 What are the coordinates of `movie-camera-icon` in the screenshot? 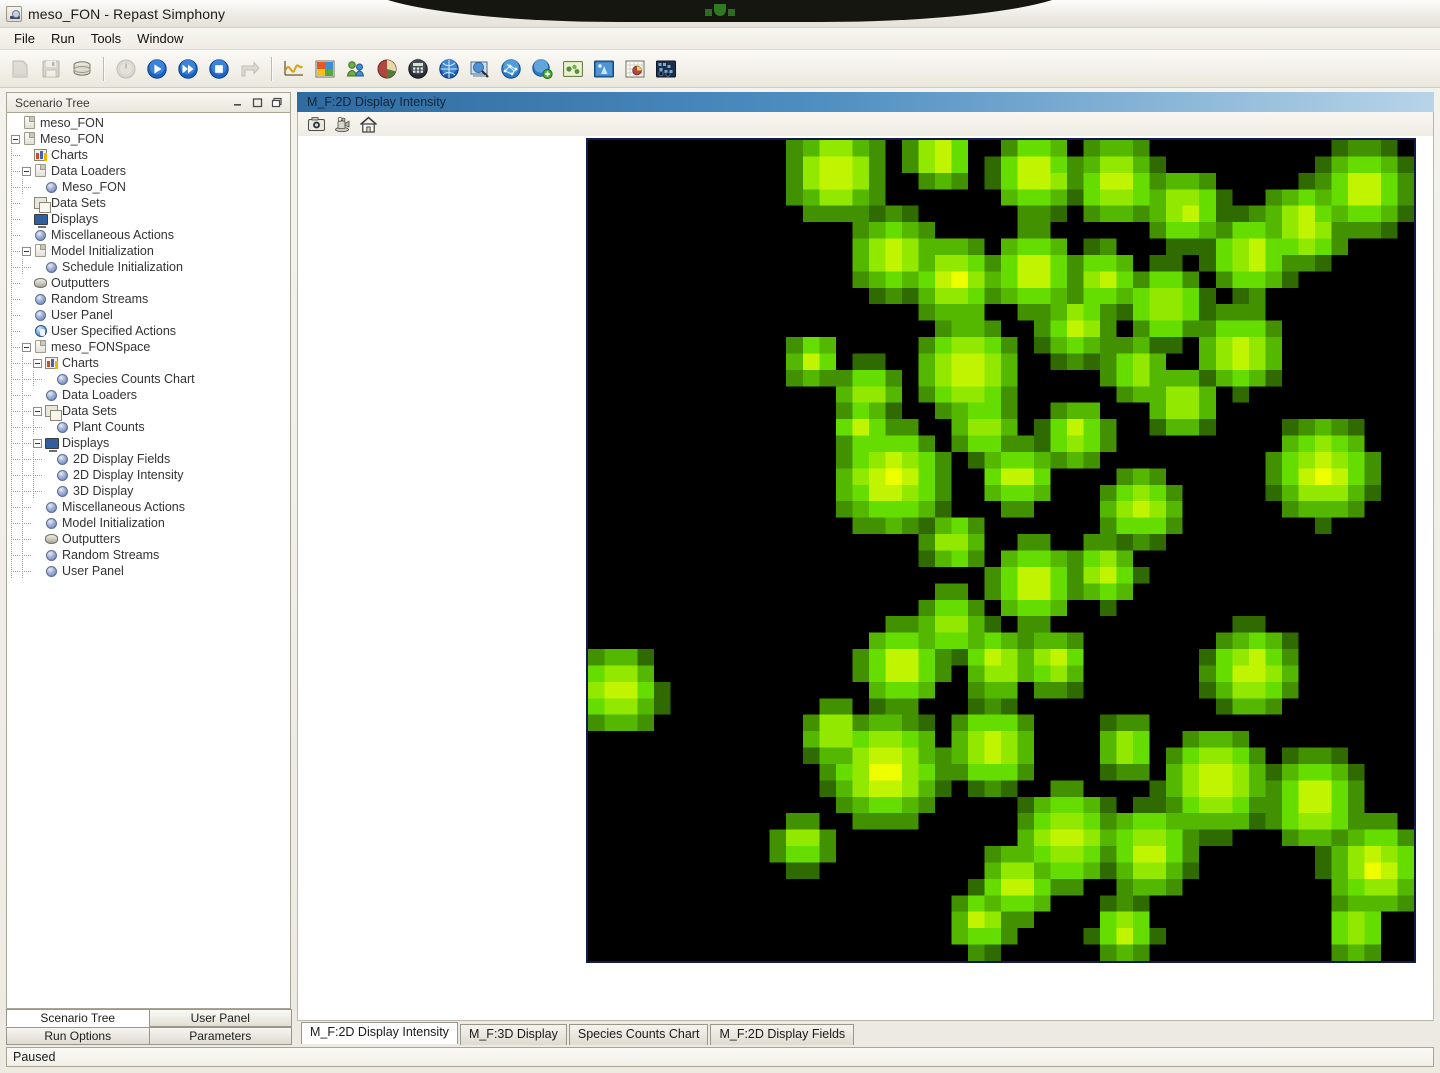 It's located at (342, 124).